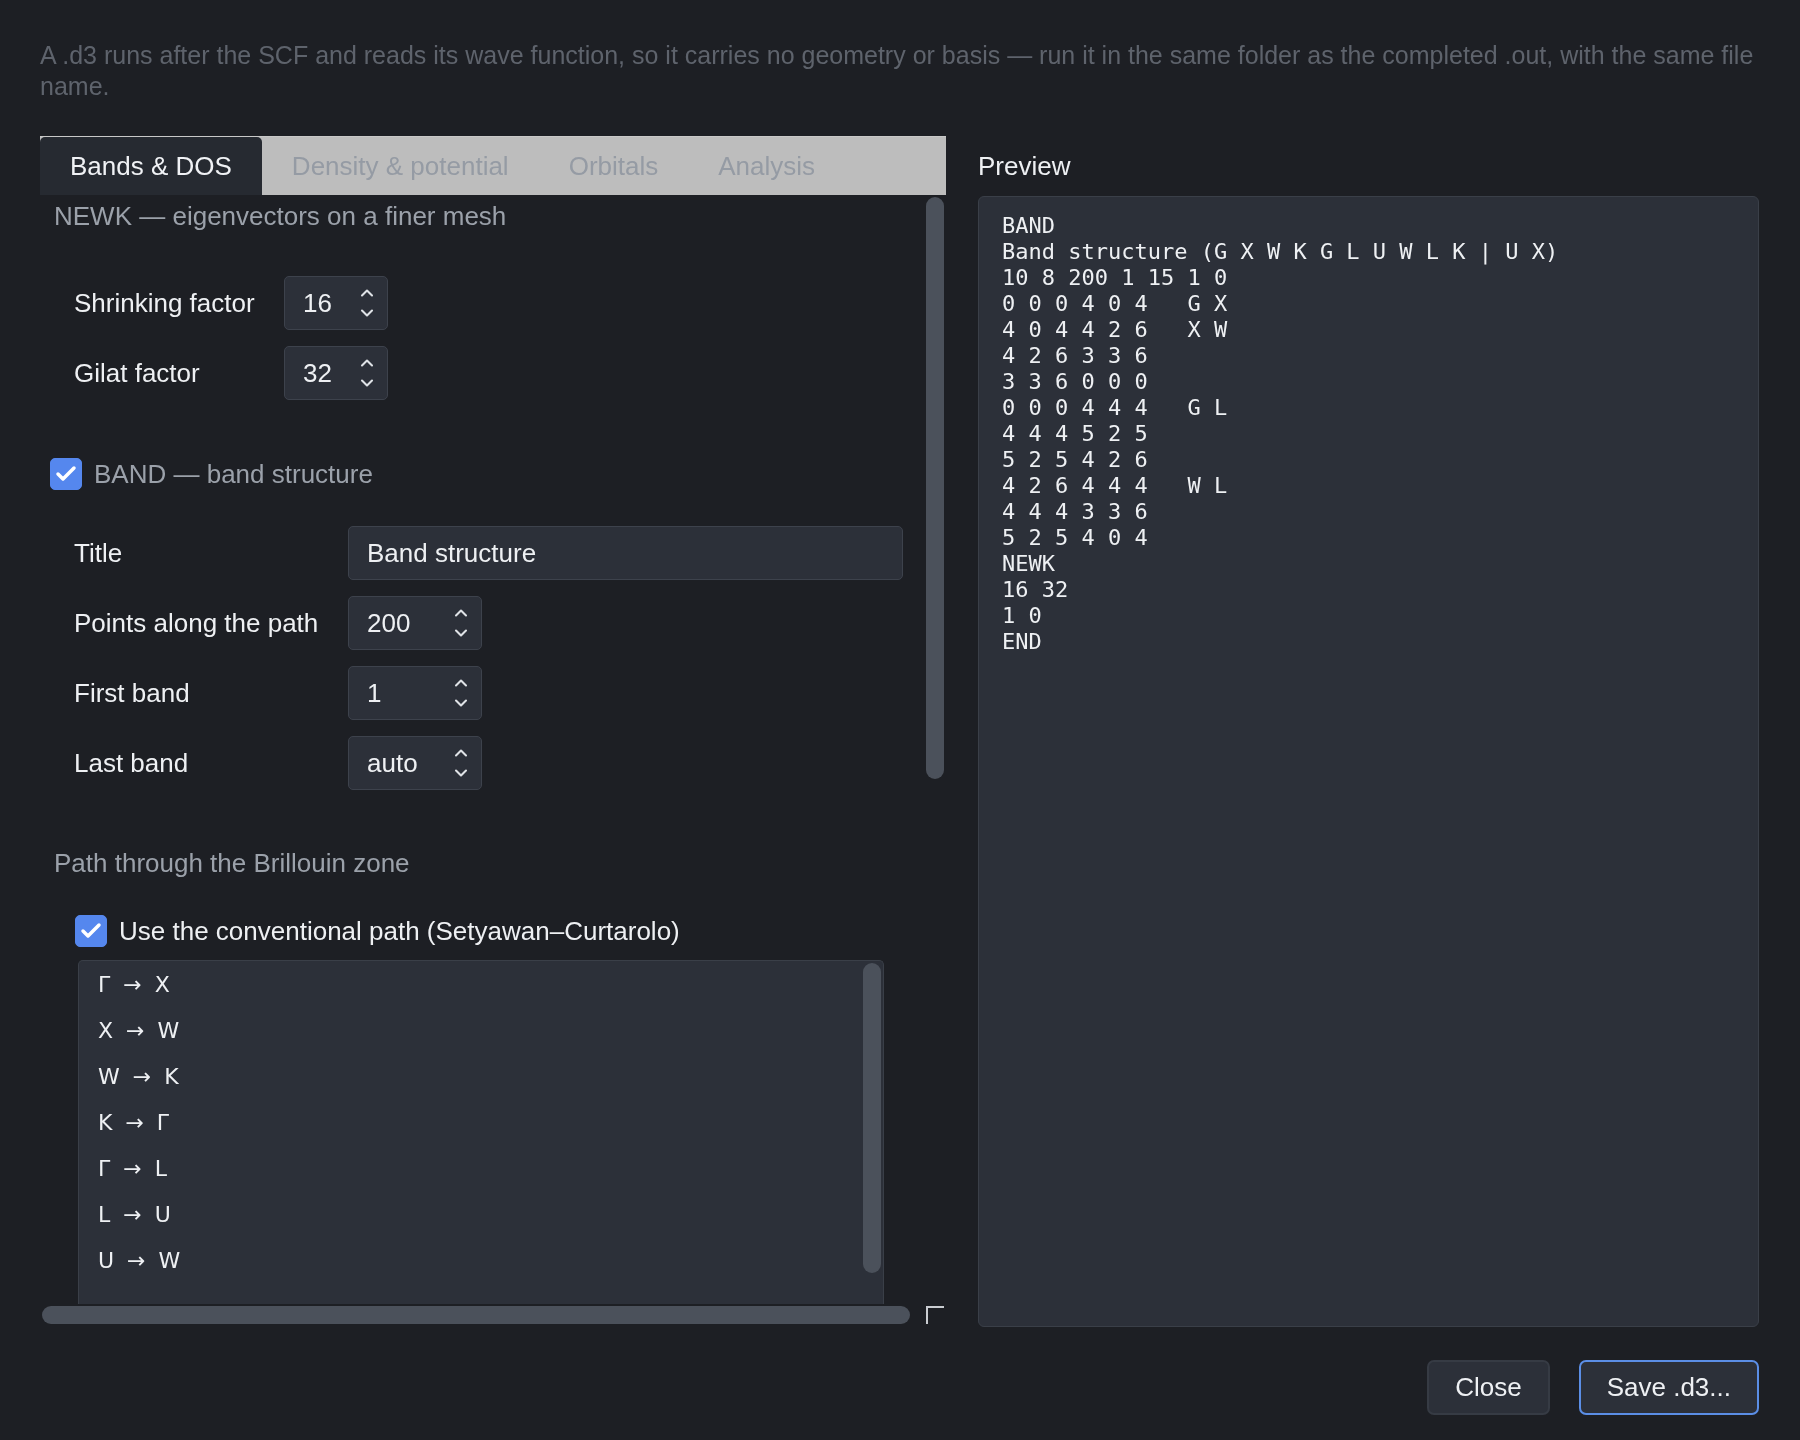  What do you see at coordinates (132, 693) in the screenshot?
I see `field-label: First band` at bounding box center [132, 693].